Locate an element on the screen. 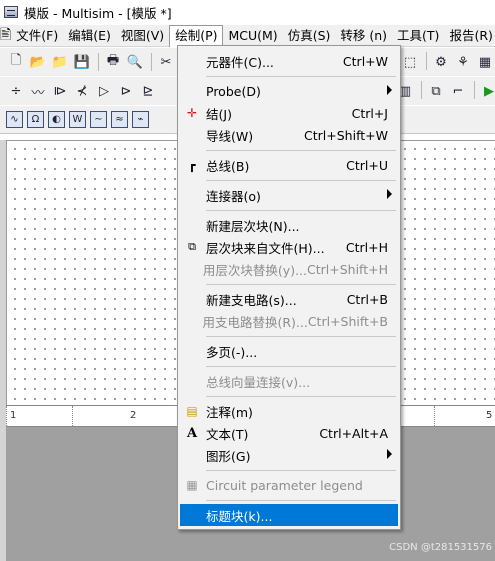 This screenshot has width=495, height=561. title-bar: 模版 - Multisim - [模版 *] is located at coordinates (247, 12).